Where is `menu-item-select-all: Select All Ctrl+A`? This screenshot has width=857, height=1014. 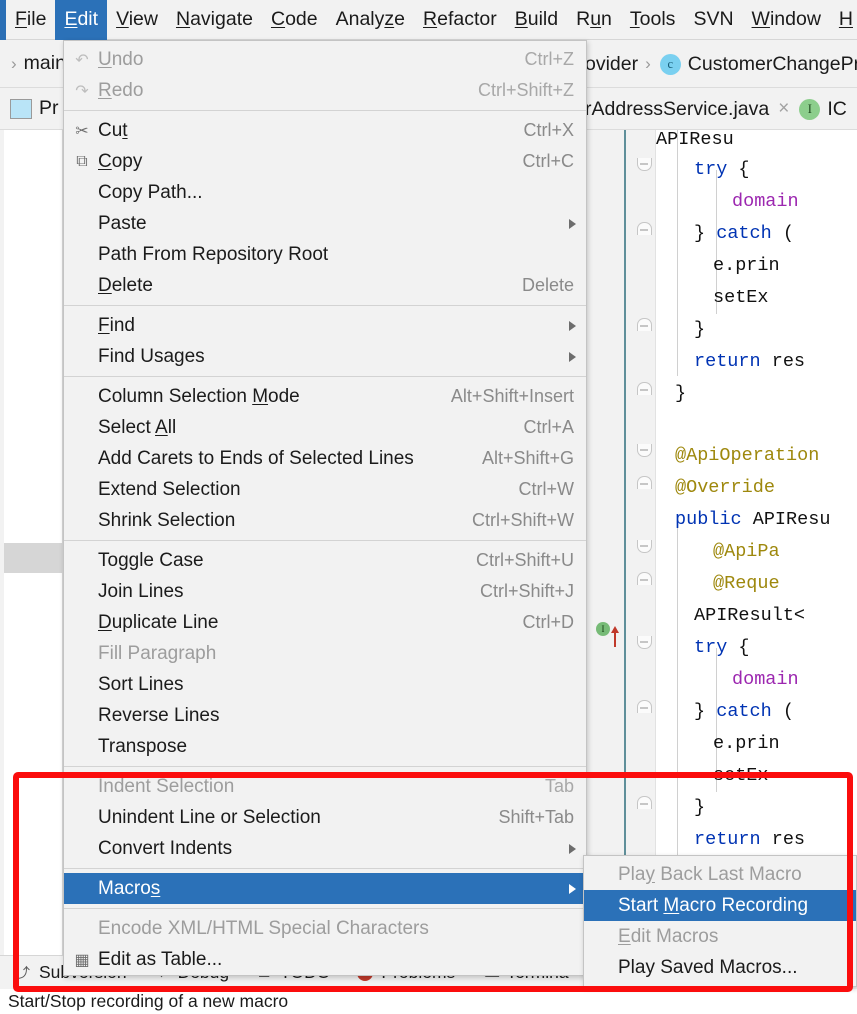
menu-item-select-all: Select All Ctrl+A is located at coordinates (325, 427).